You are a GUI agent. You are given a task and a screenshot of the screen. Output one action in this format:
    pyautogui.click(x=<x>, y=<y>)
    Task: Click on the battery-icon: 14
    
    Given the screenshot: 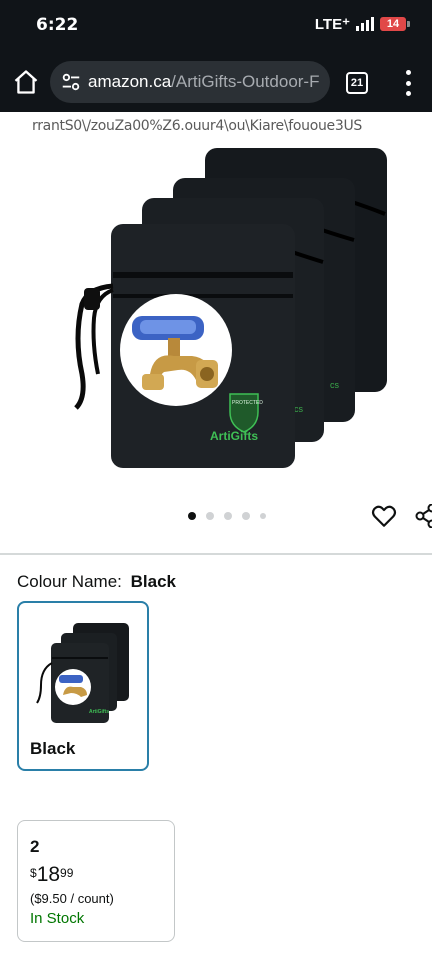 What is the action you would take?
    pyautogui.click(x=395, y=24)
    